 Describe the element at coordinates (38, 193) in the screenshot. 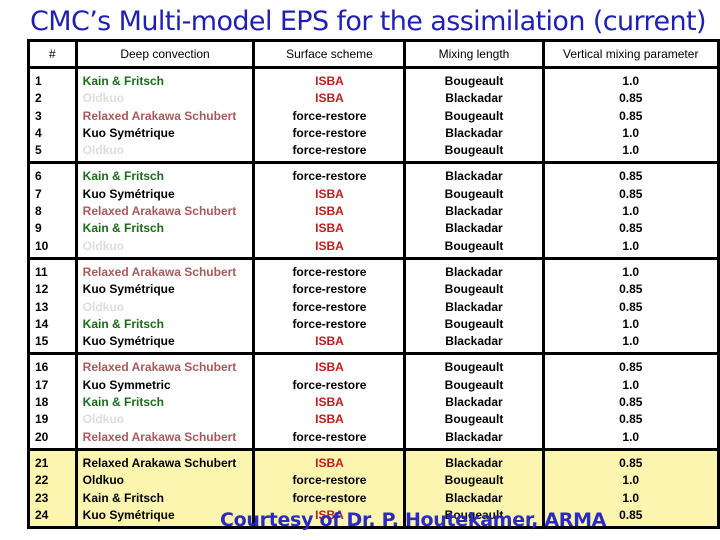

I see `member-number: 7` at that location.